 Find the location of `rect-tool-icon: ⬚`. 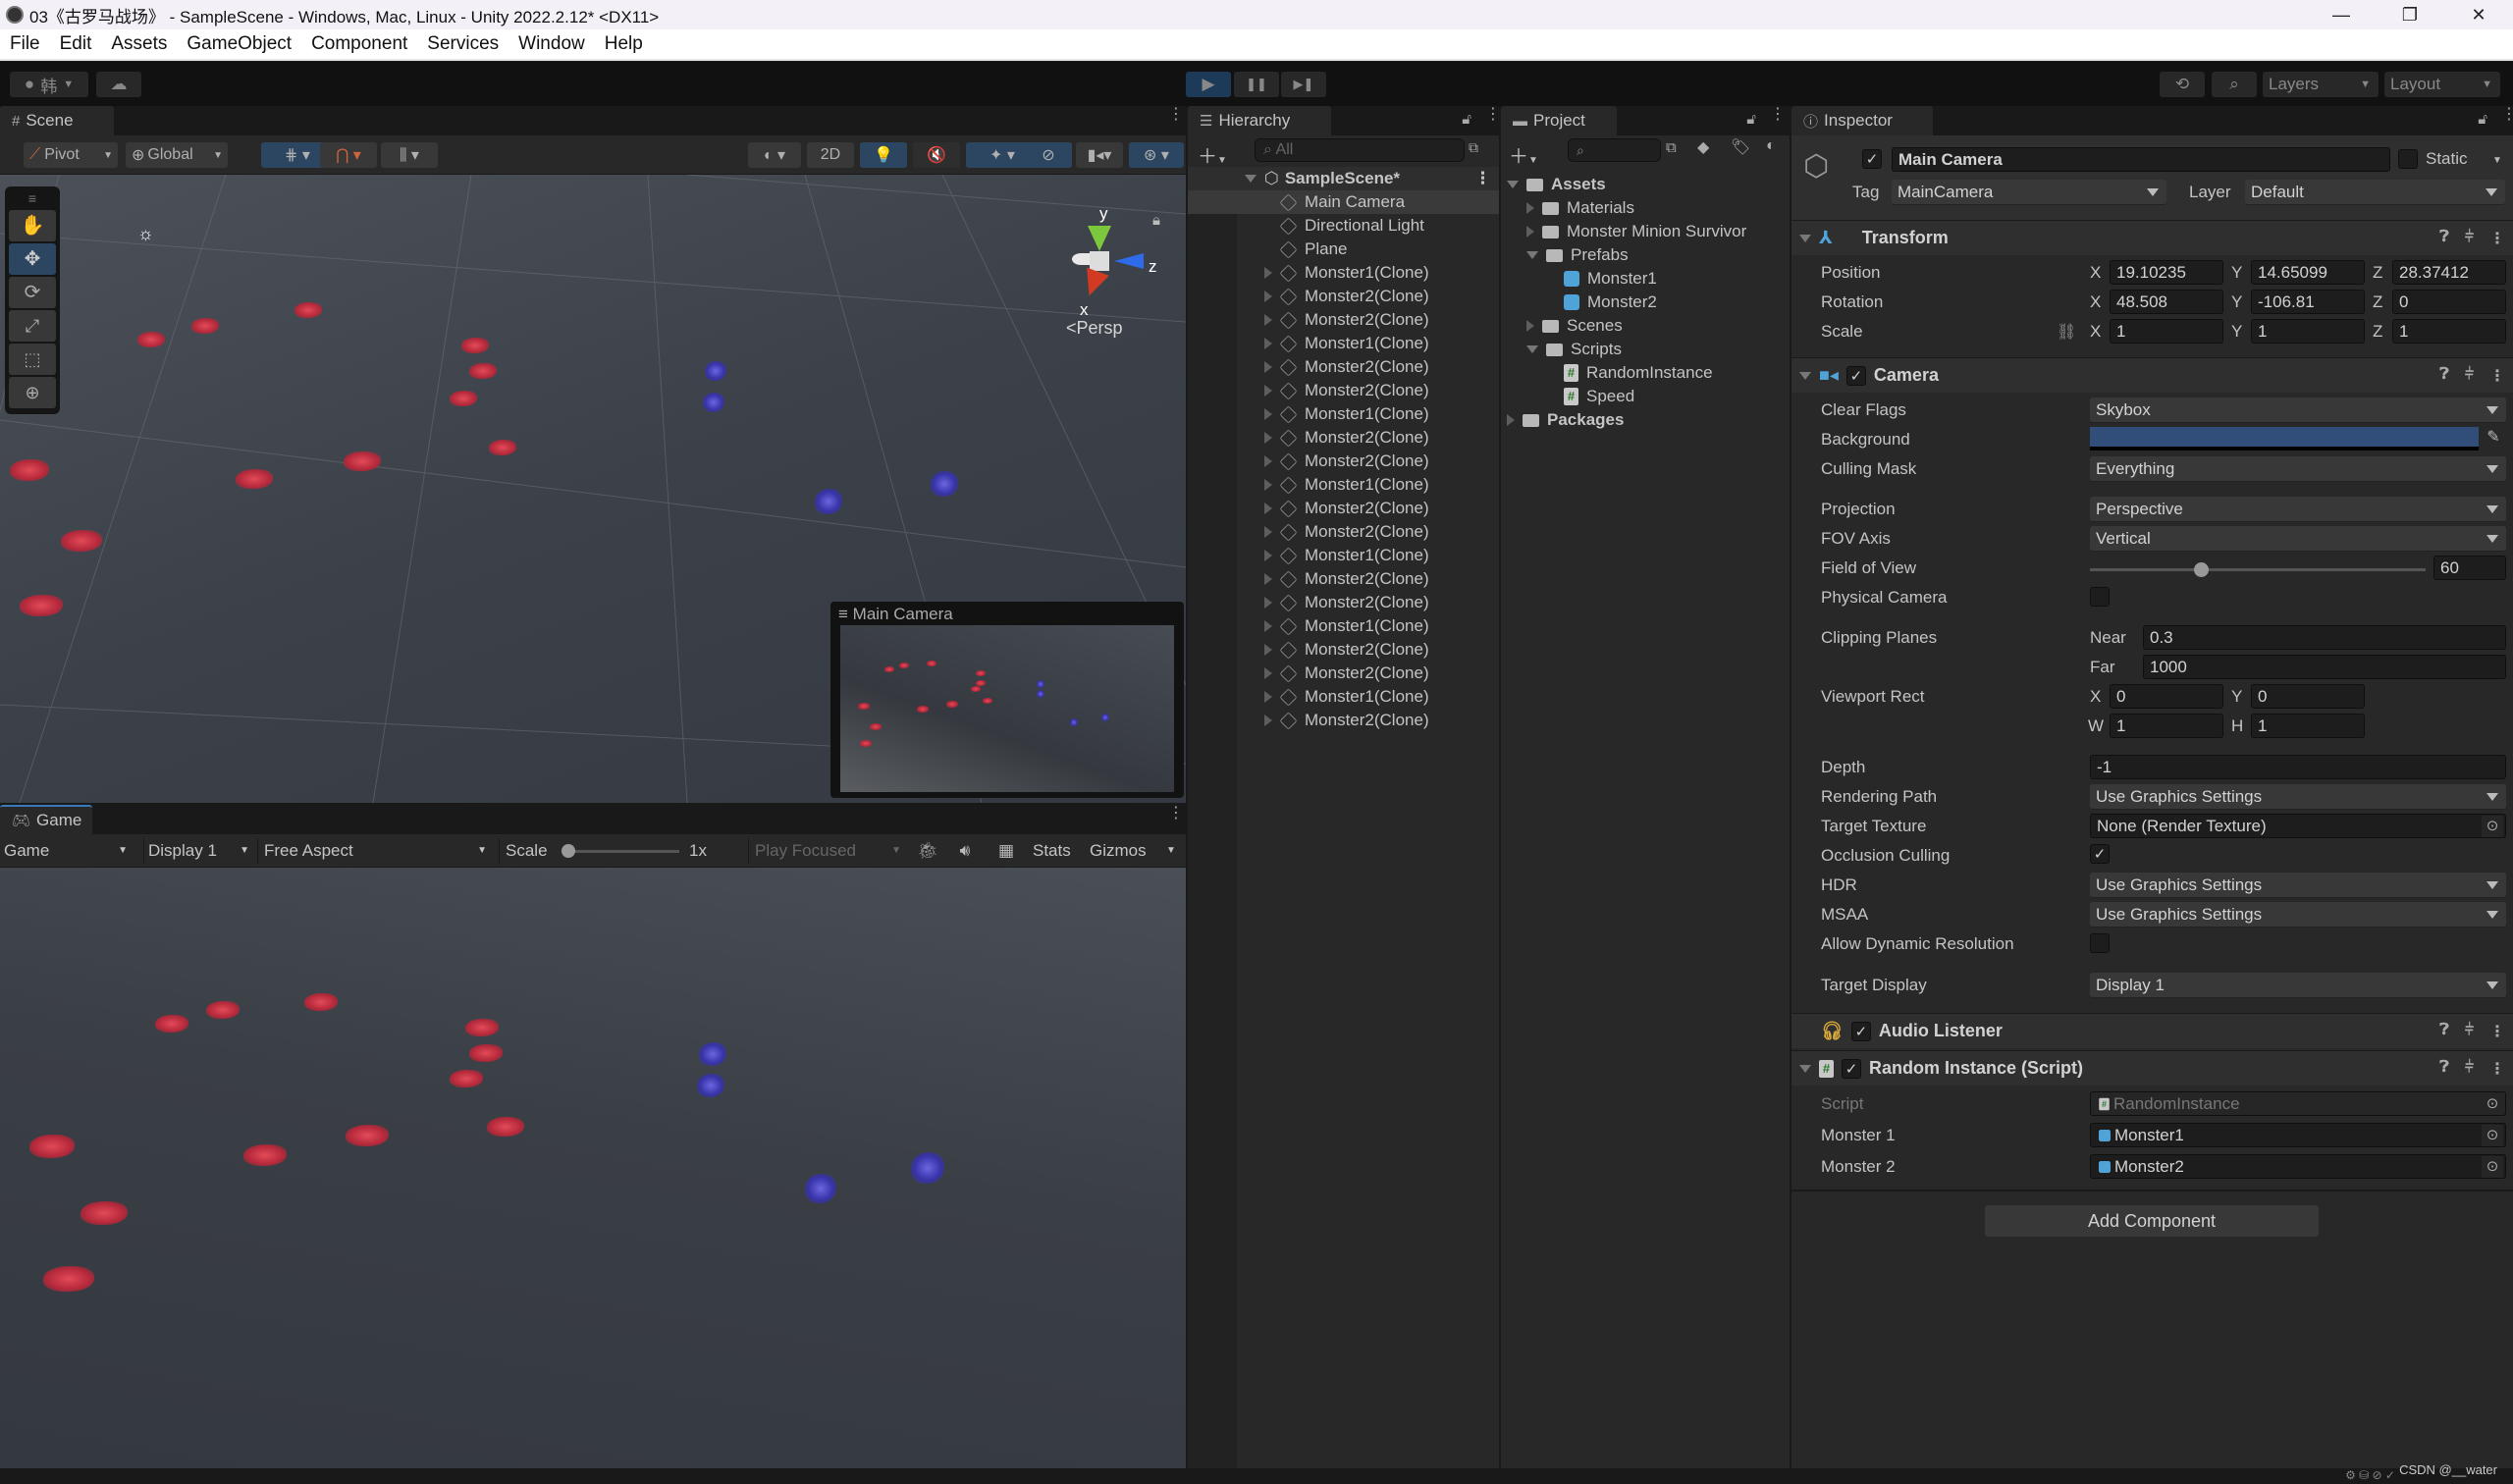

rect-tool-icon: ⬚ is located at coordinates (33, 359).